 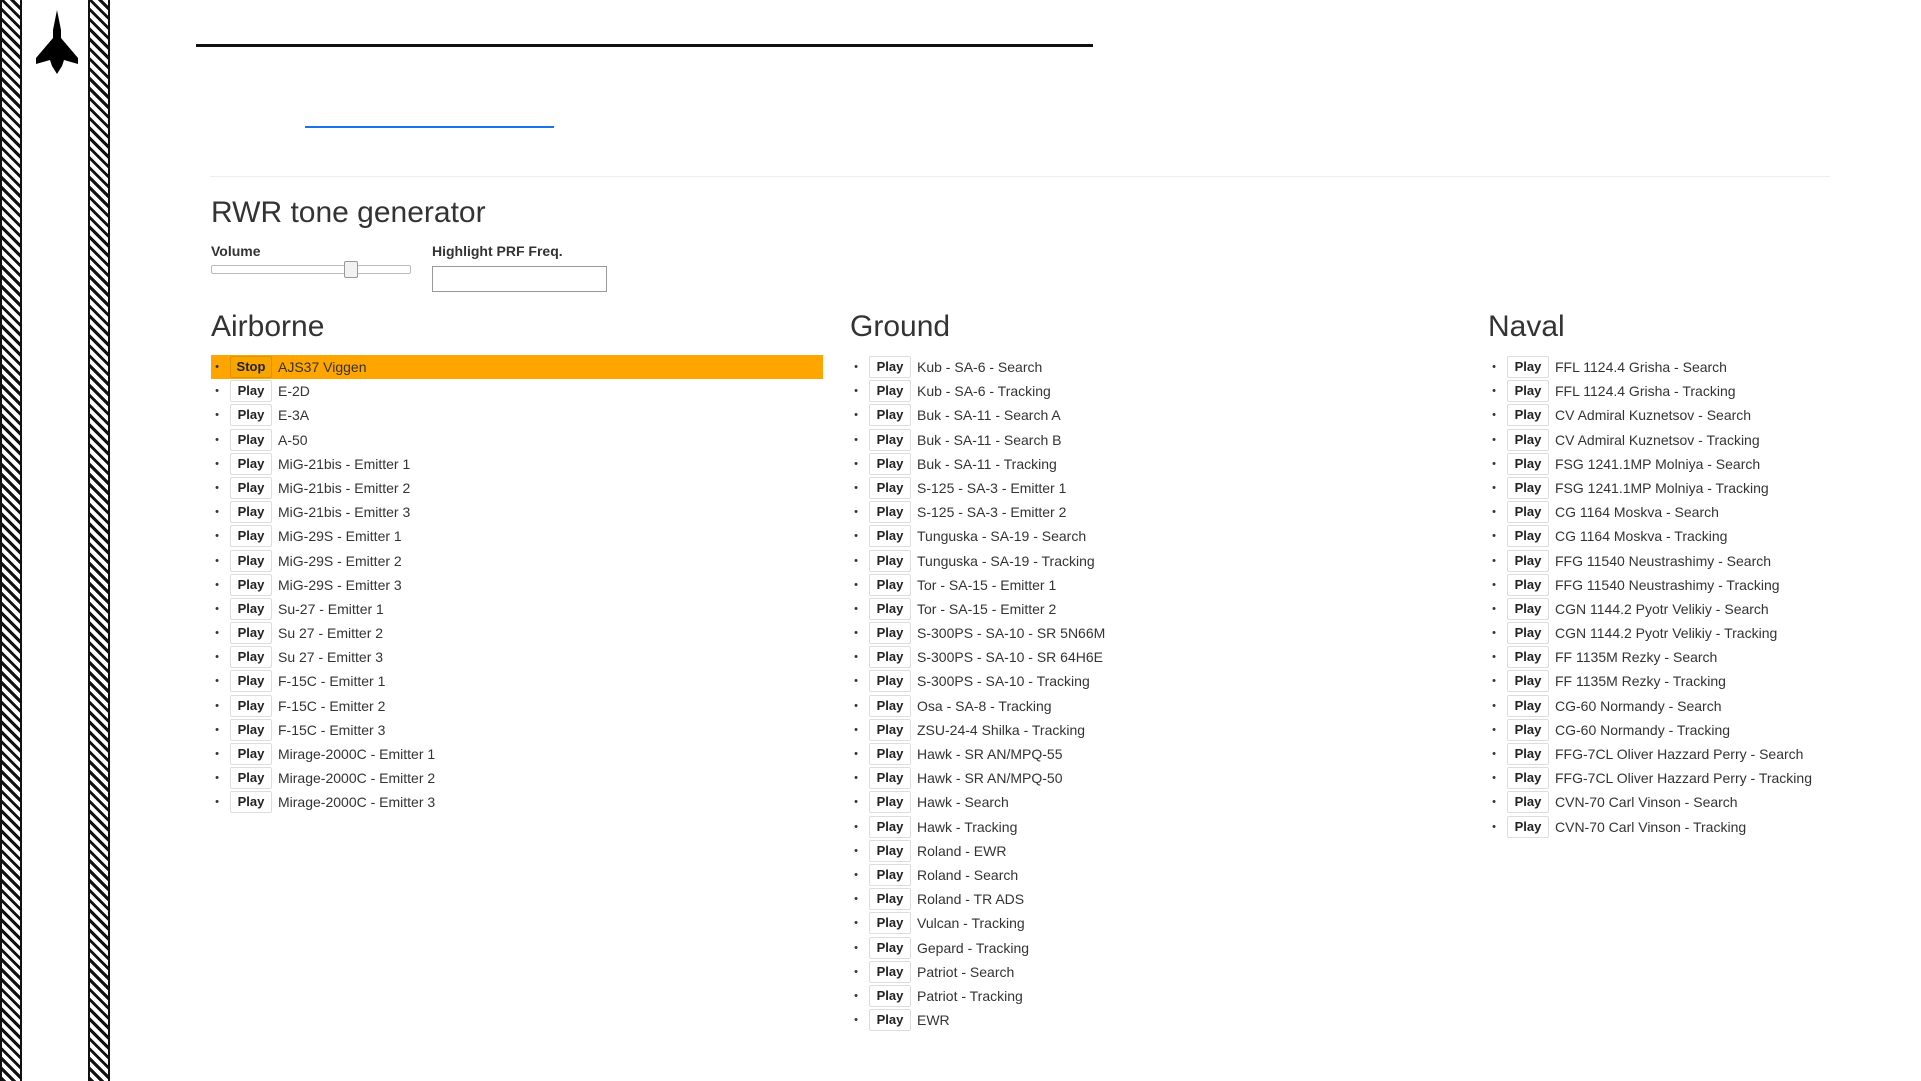 I want to click on emitter-label: CV Admiral Kuznetsov - Search, so click(x=1653, y=415).